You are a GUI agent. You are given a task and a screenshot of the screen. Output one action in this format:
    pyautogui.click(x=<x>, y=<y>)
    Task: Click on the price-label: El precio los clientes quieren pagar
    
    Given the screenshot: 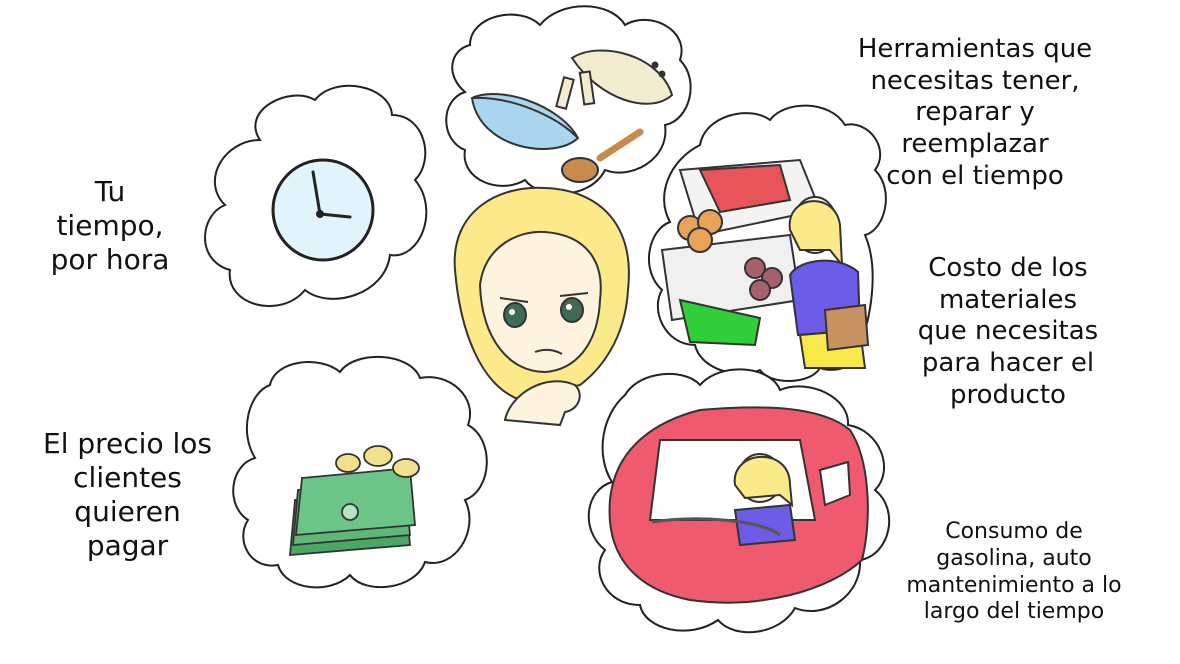 What is the action you would take?
    pyautogui.click(x=127, y=495)
    